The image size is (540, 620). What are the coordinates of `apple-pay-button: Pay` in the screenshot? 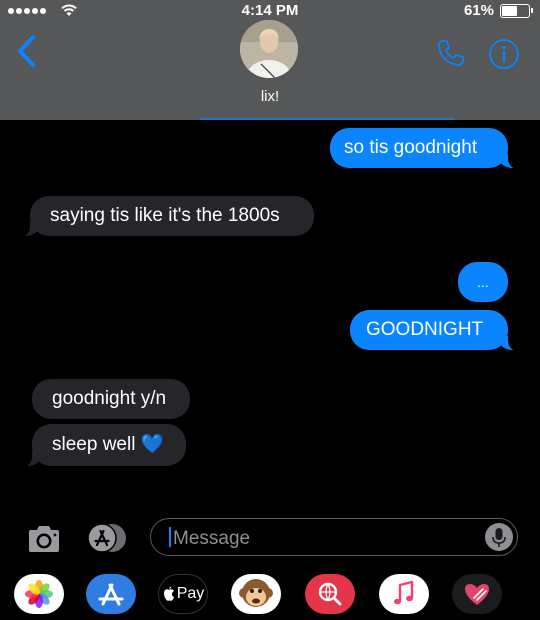 It's located at (183, 594).